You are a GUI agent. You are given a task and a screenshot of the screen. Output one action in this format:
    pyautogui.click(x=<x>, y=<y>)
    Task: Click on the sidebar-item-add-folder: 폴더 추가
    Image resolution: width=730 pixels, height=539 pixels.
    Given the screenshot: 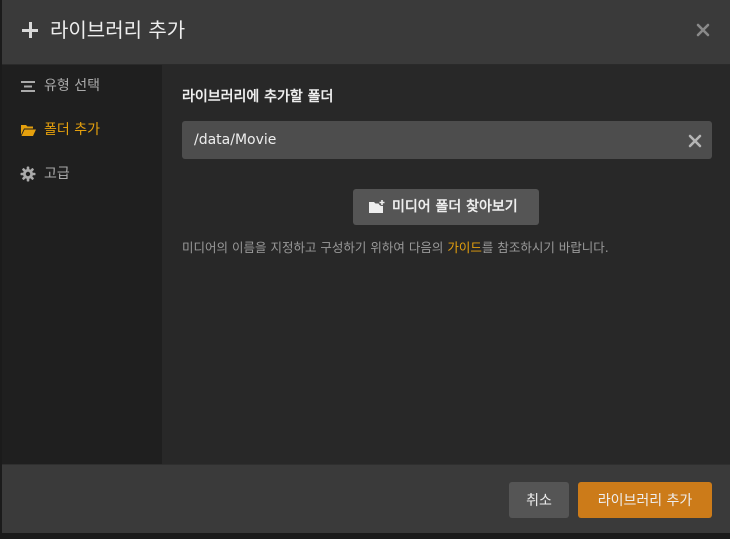 What is the action you would take?
    pyautogui.click(x=82, y=130)
    